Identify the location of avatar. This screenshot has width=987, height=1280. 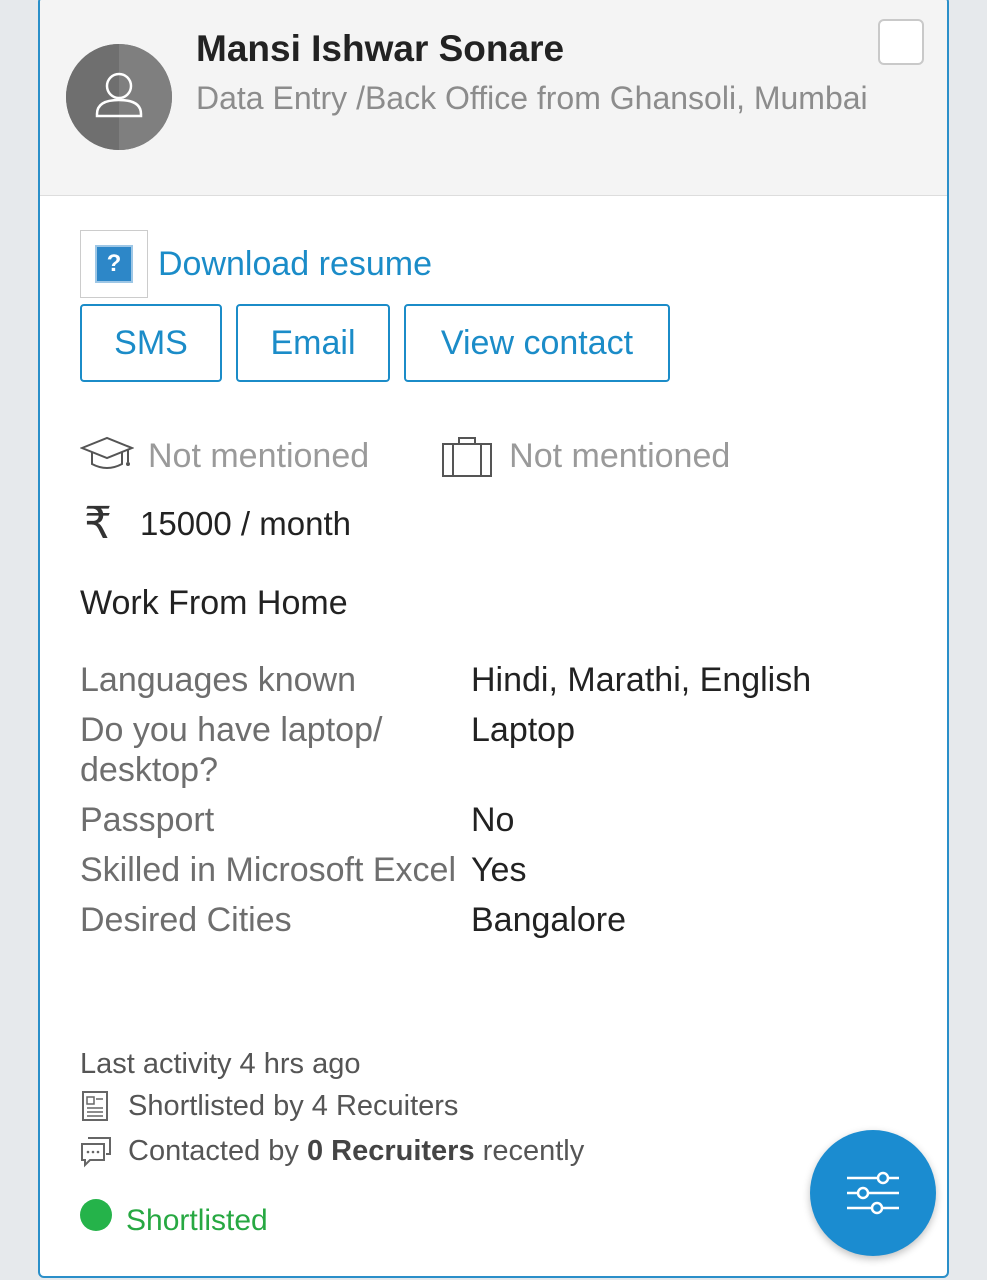
(119, 97).